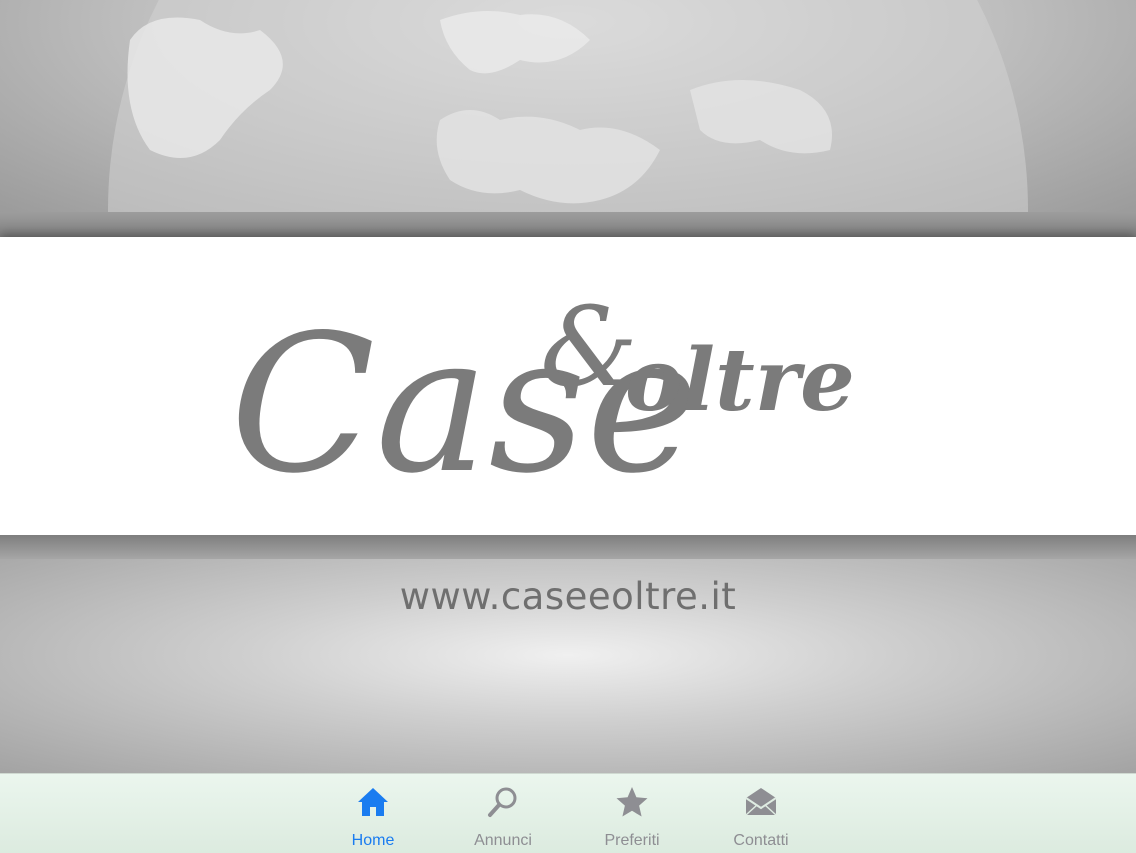 Image resolution: width=1136 pixels, height=853 pixels. Describe the element at coordinates (568, 547) in the screenshot. I see `bottom-band-shadow` at that location.